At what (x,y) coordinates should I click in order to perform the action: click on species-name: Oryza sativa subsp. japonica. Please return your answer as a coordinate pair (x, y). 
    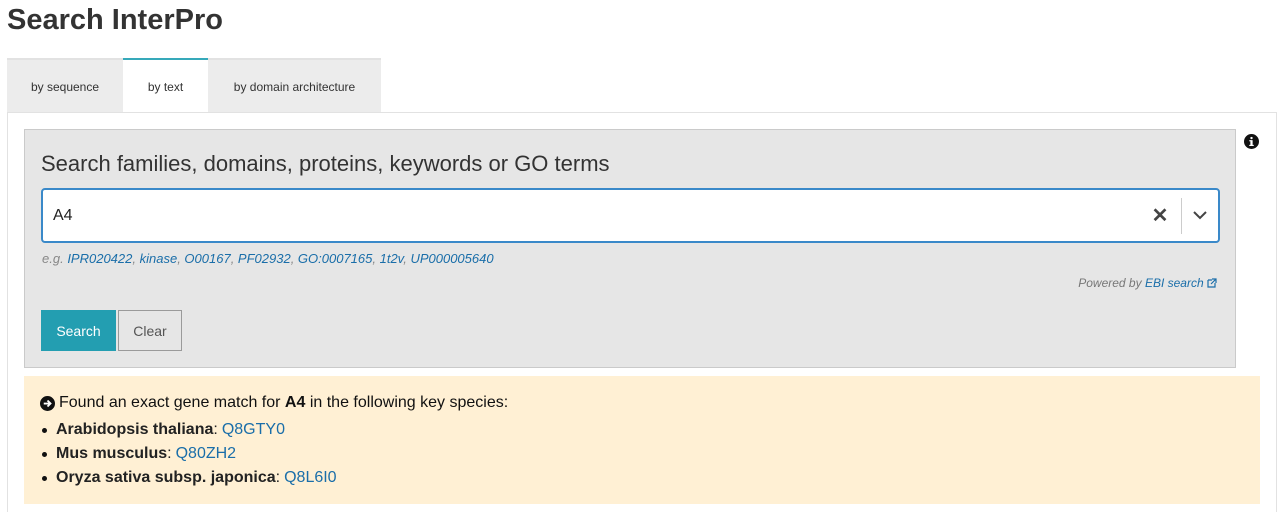
    Looking at the image, I should click on (166, 477).